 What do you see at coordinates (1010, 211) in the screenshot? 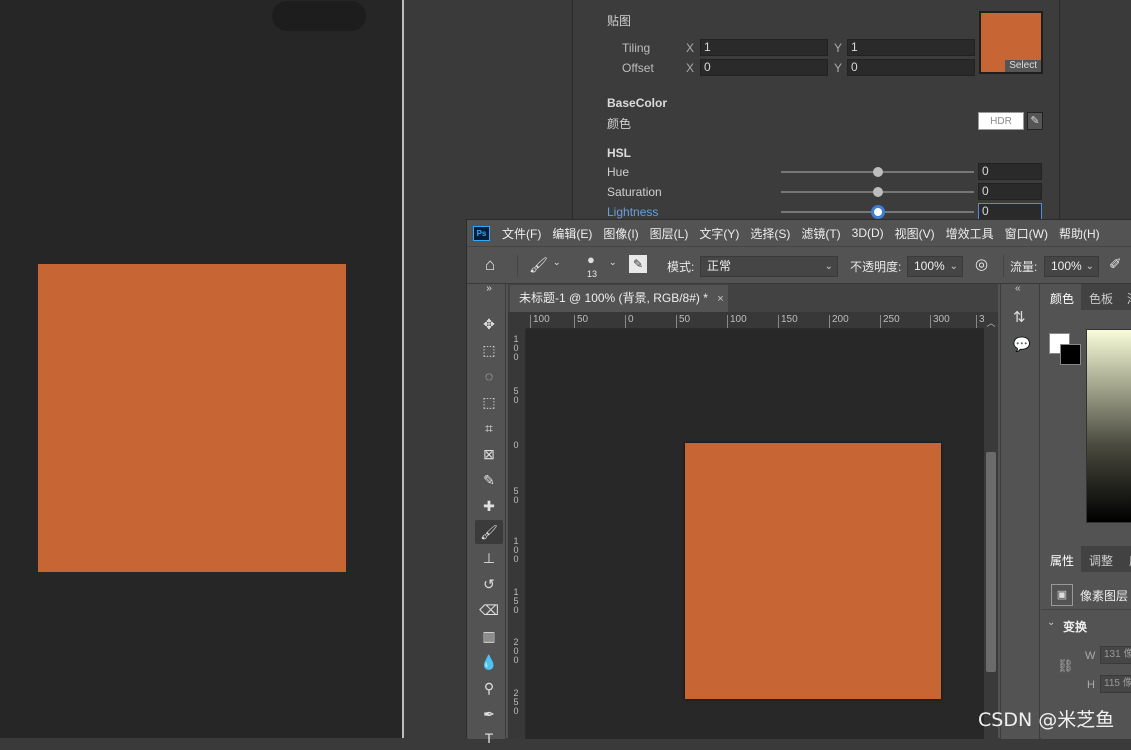
I see `lightness-field: 0` at bounding box center [1010, 211].